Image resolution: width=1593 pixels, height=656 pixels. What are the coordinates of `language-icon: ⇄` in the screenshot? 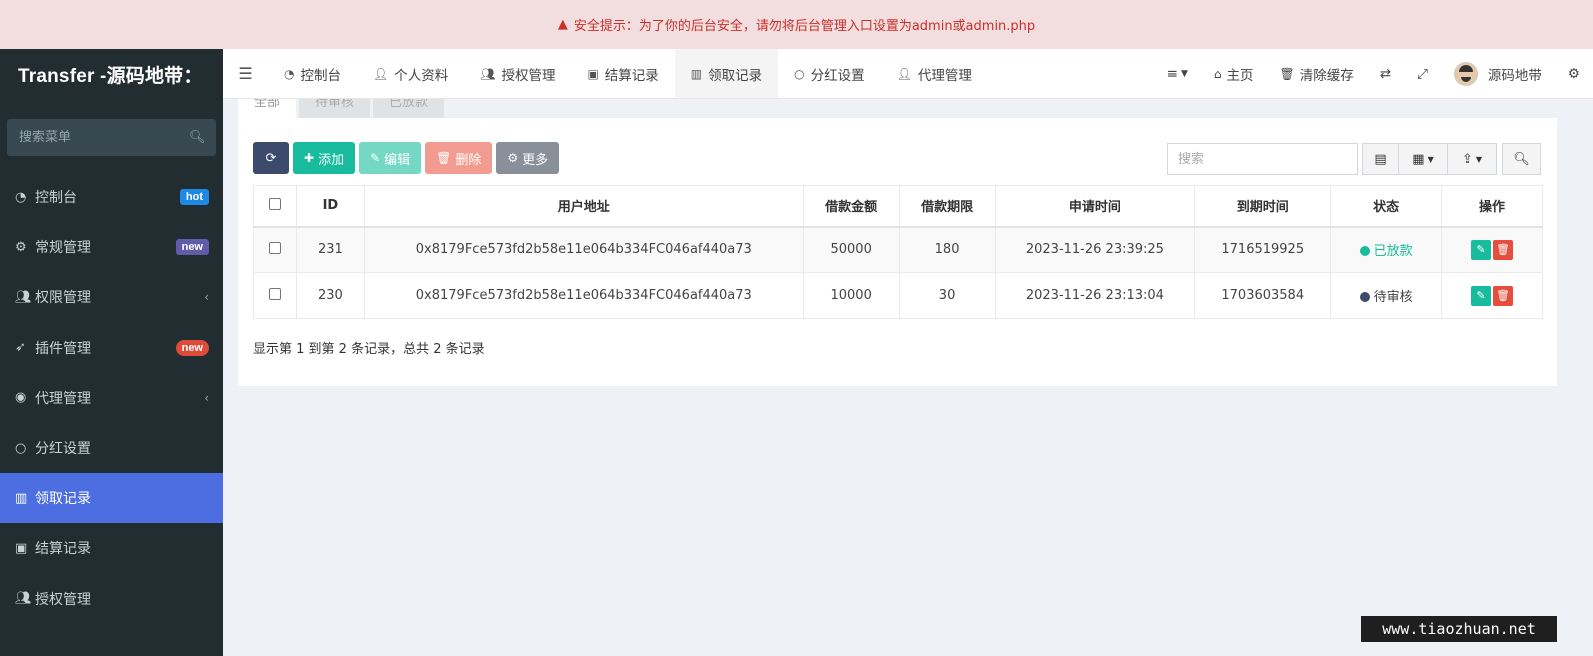 It's located at (1385, 74).